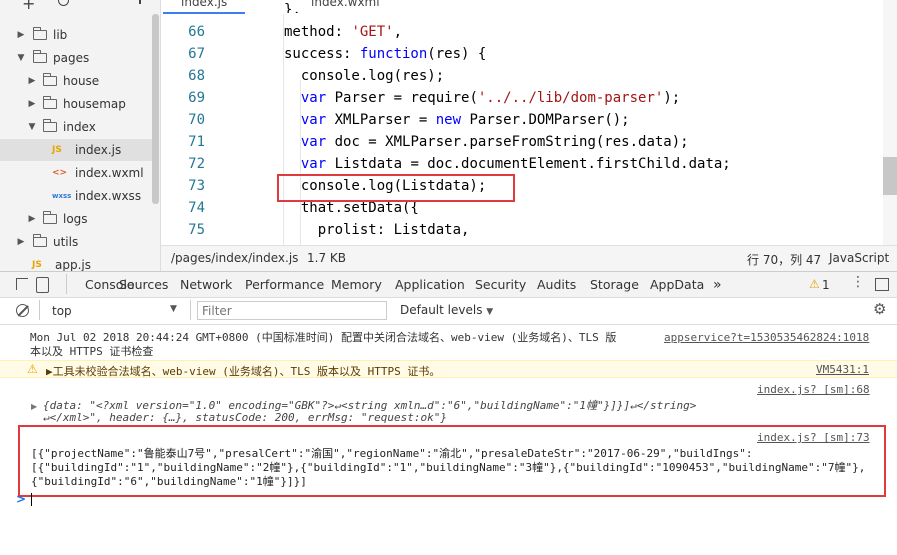 Image resolution: width=897 pixels, height=555 pixels. I want to click on folder-open-icon, so click(40, 56).